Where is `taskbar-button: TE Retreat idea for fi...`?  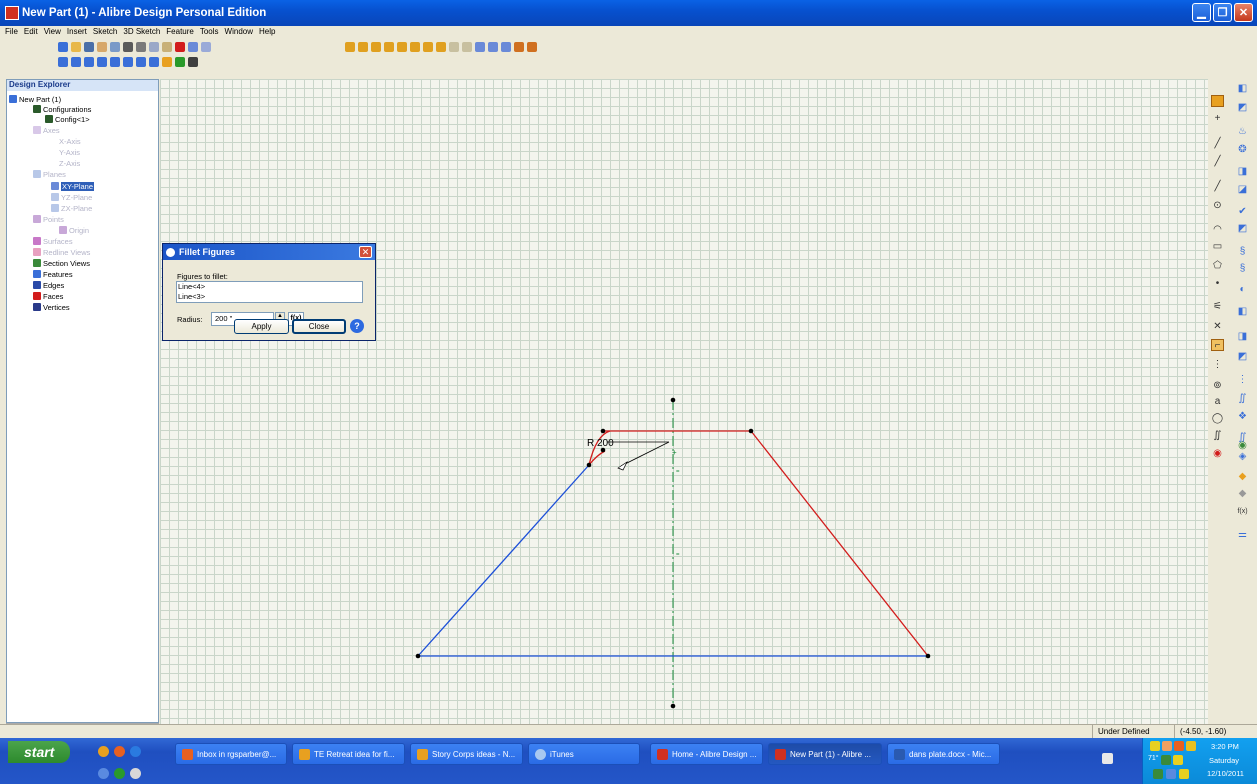 taskbar-button: TE Retreat idea for fi... is located at coordinates (348, 754).